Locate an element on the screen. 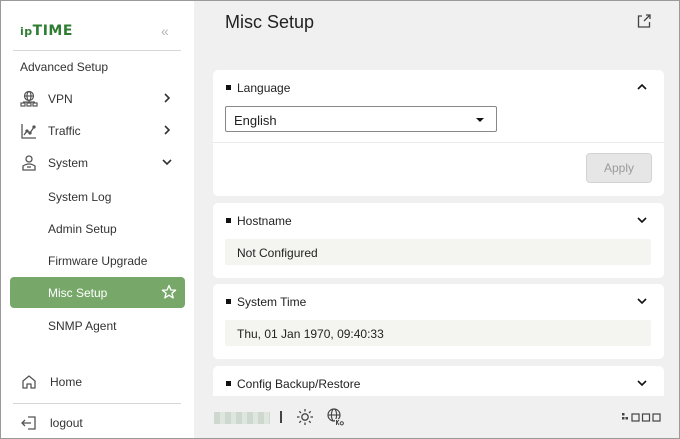 The height and width of the screenshot is (439, 680). hostname-title: Hostname is located at coordinates (264, 221).